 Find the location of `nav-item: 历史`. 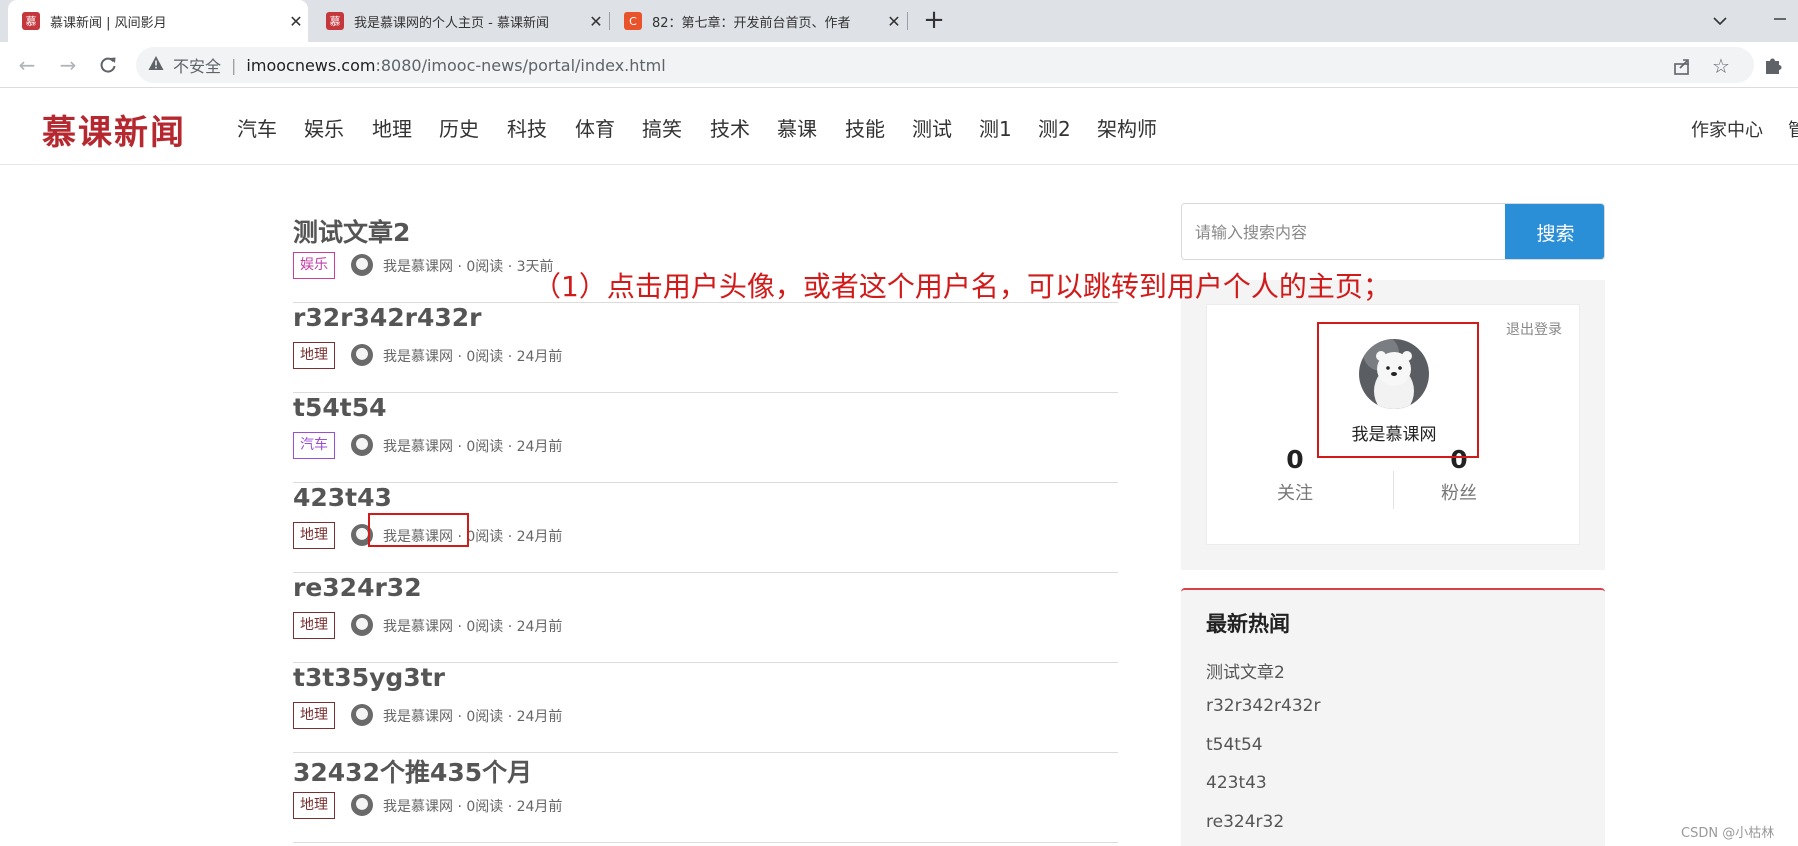

nav-item: 历史 is located at coordinates (459, 127).